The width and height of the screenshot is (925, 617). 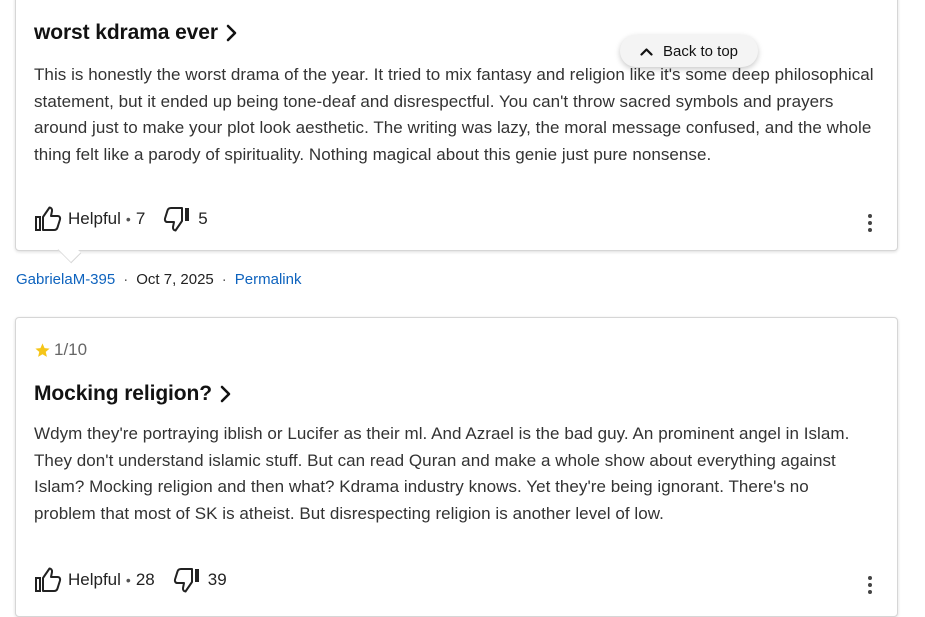 What do you see at coordinates (71, 349) in the screenshot?
I see `rating-value: 1/10` at bounding box center [71, 349].